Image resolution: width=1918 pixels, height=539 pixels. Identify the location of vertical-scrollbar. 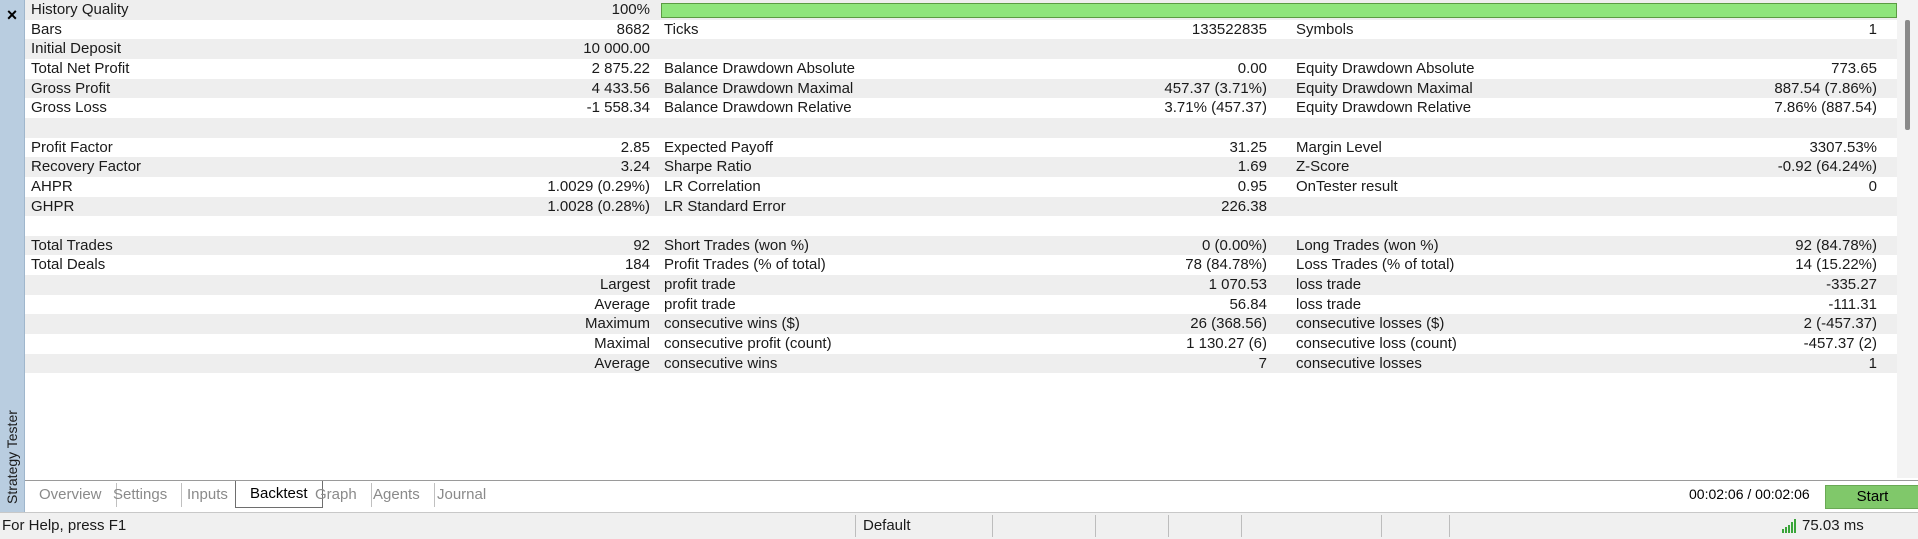
(1907, 239).